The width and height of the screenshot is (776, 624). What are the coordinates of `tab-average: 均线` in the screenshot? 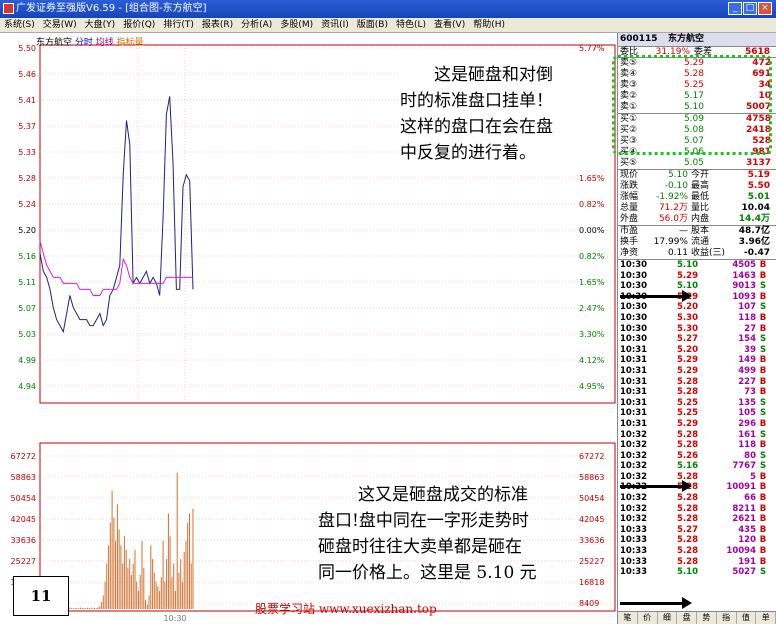 It's located at (105, 43).